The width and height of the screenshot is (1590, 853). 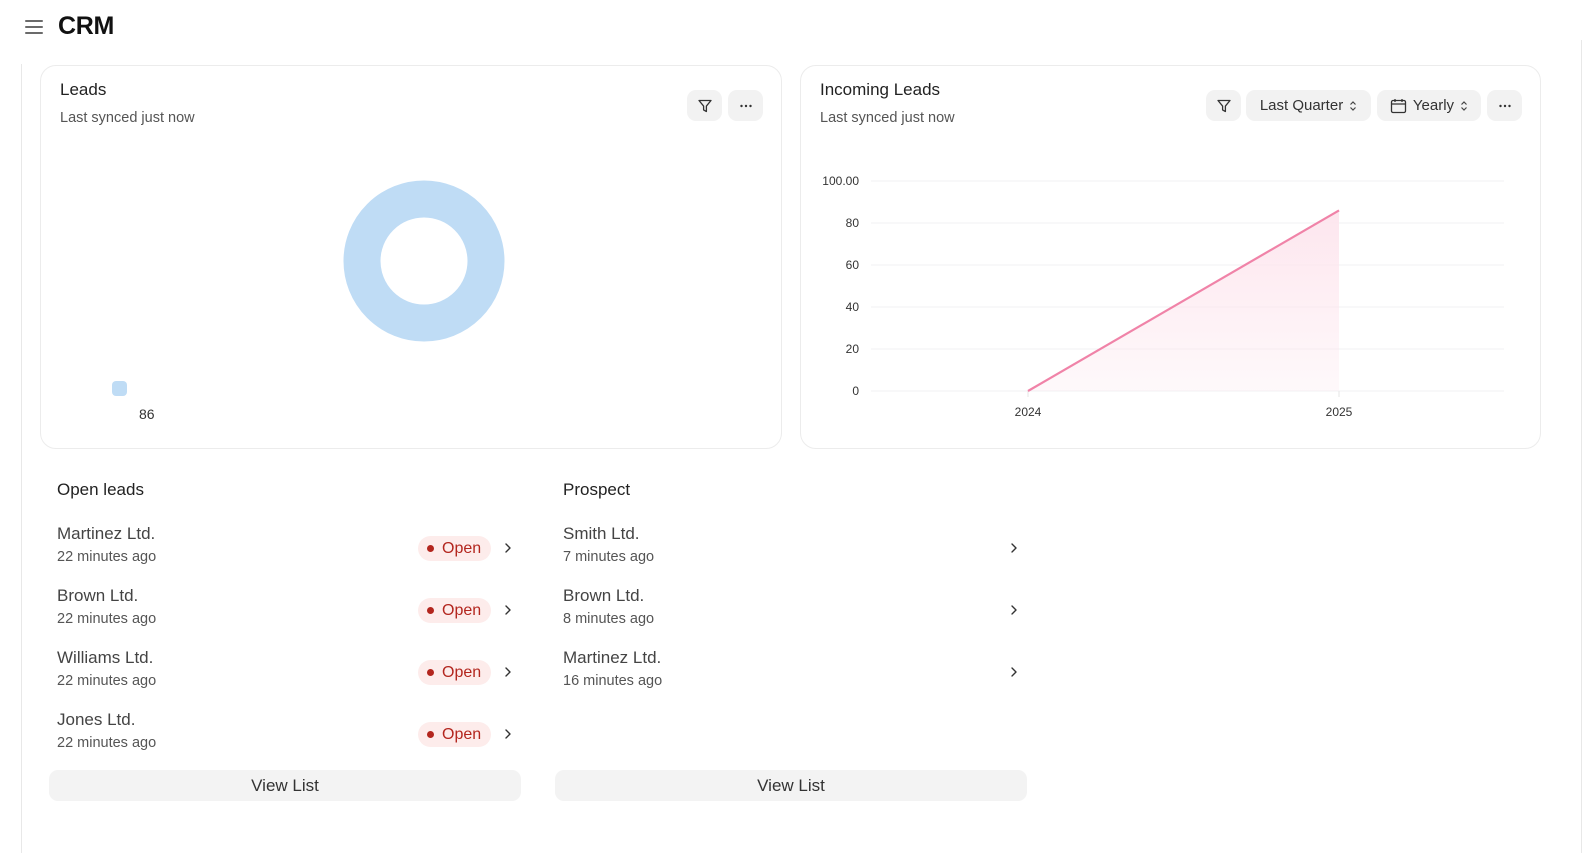 I want to click on lead-name: Brown Ltd., so click(x=98, y=595).